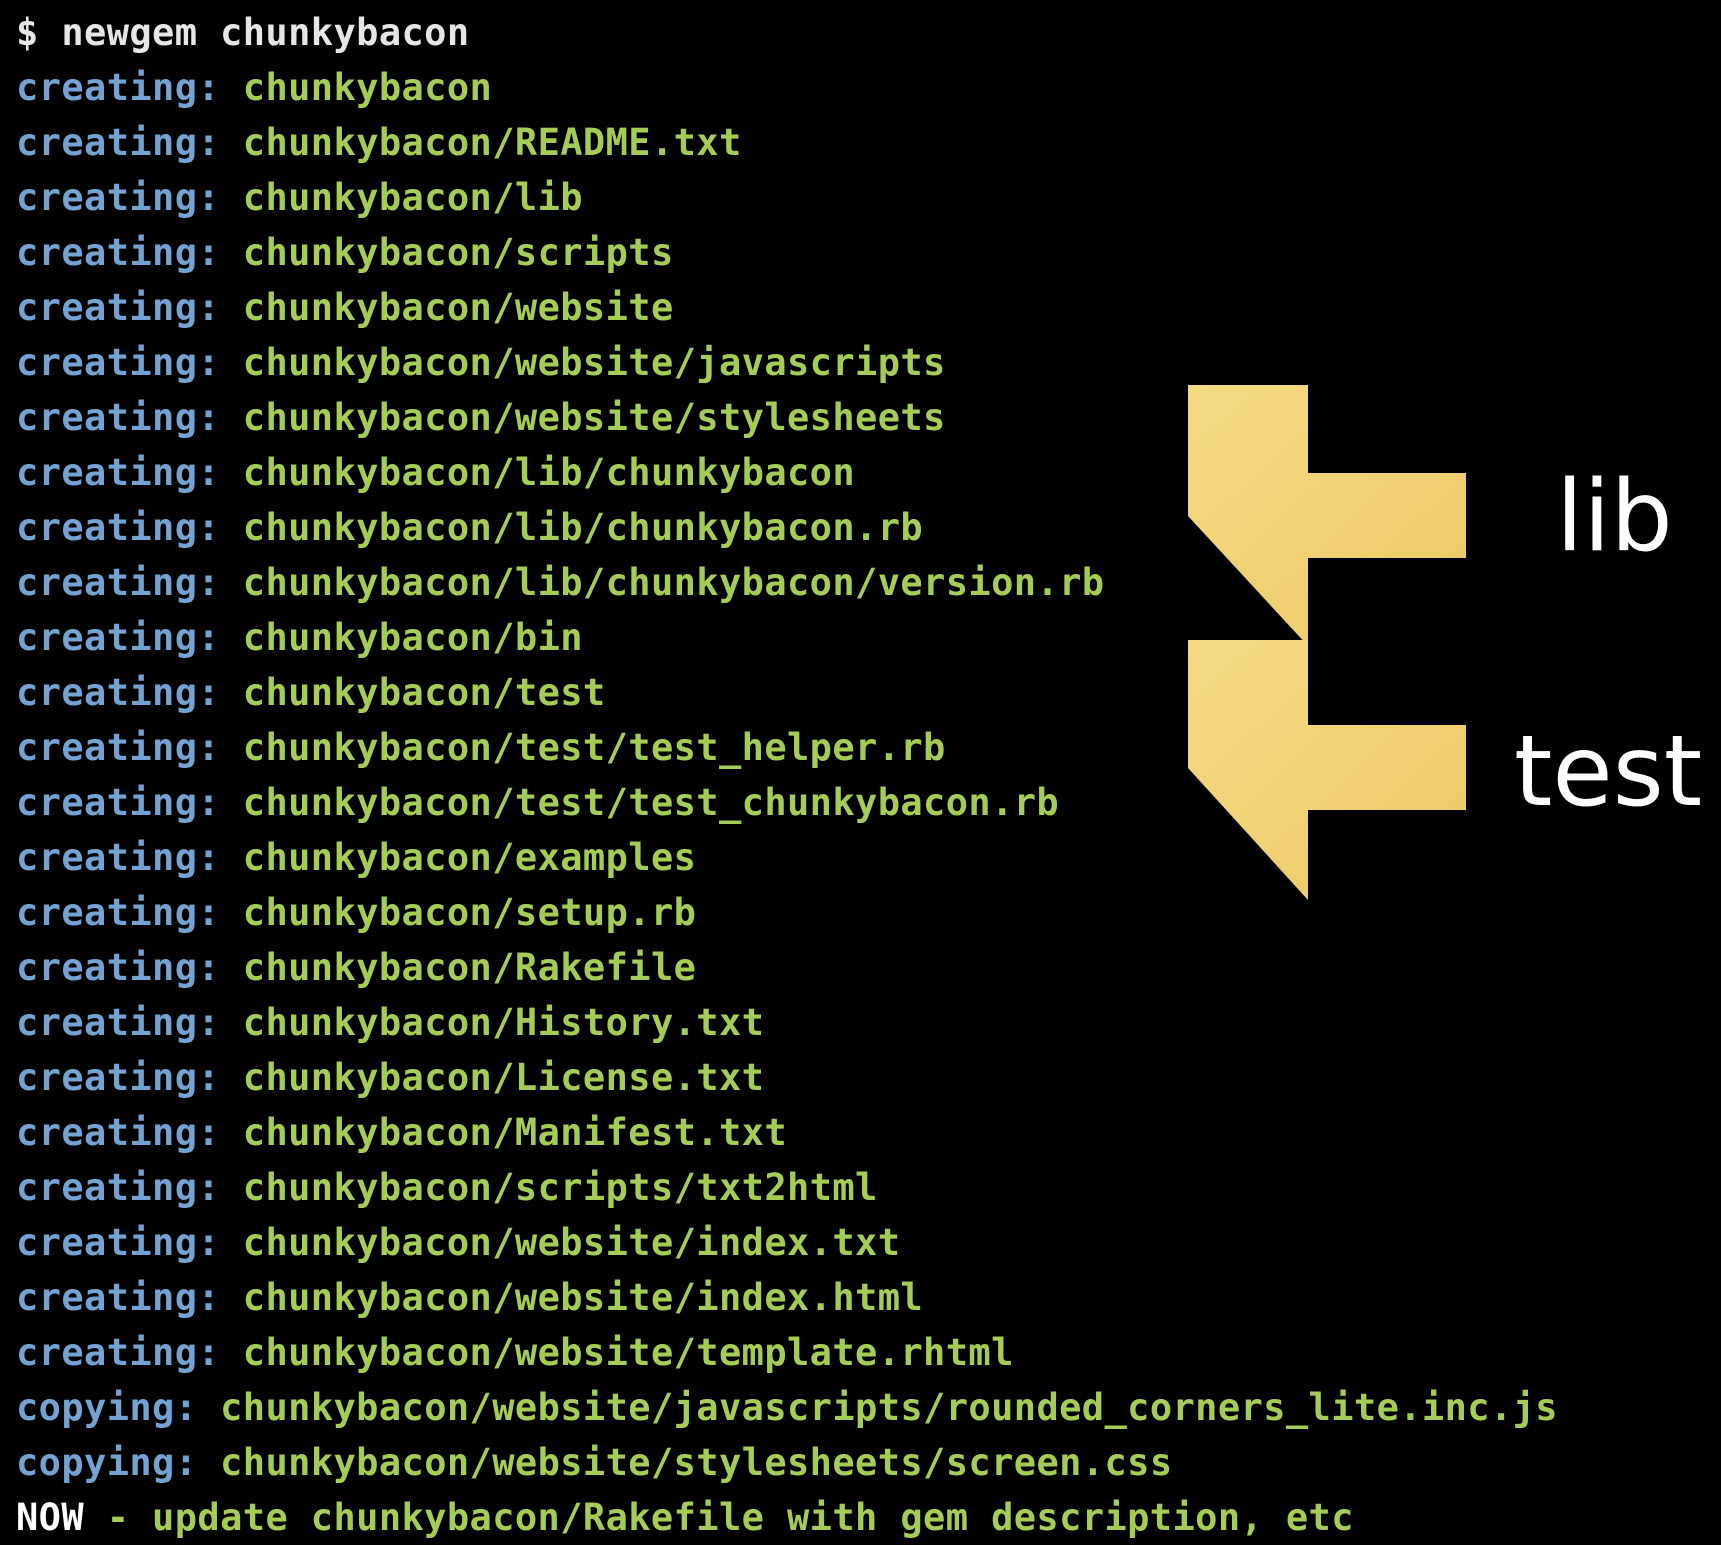  Describe the element at coordinates (1608, 772) in the screenshot. I see `test-callout-label: test` at that location.